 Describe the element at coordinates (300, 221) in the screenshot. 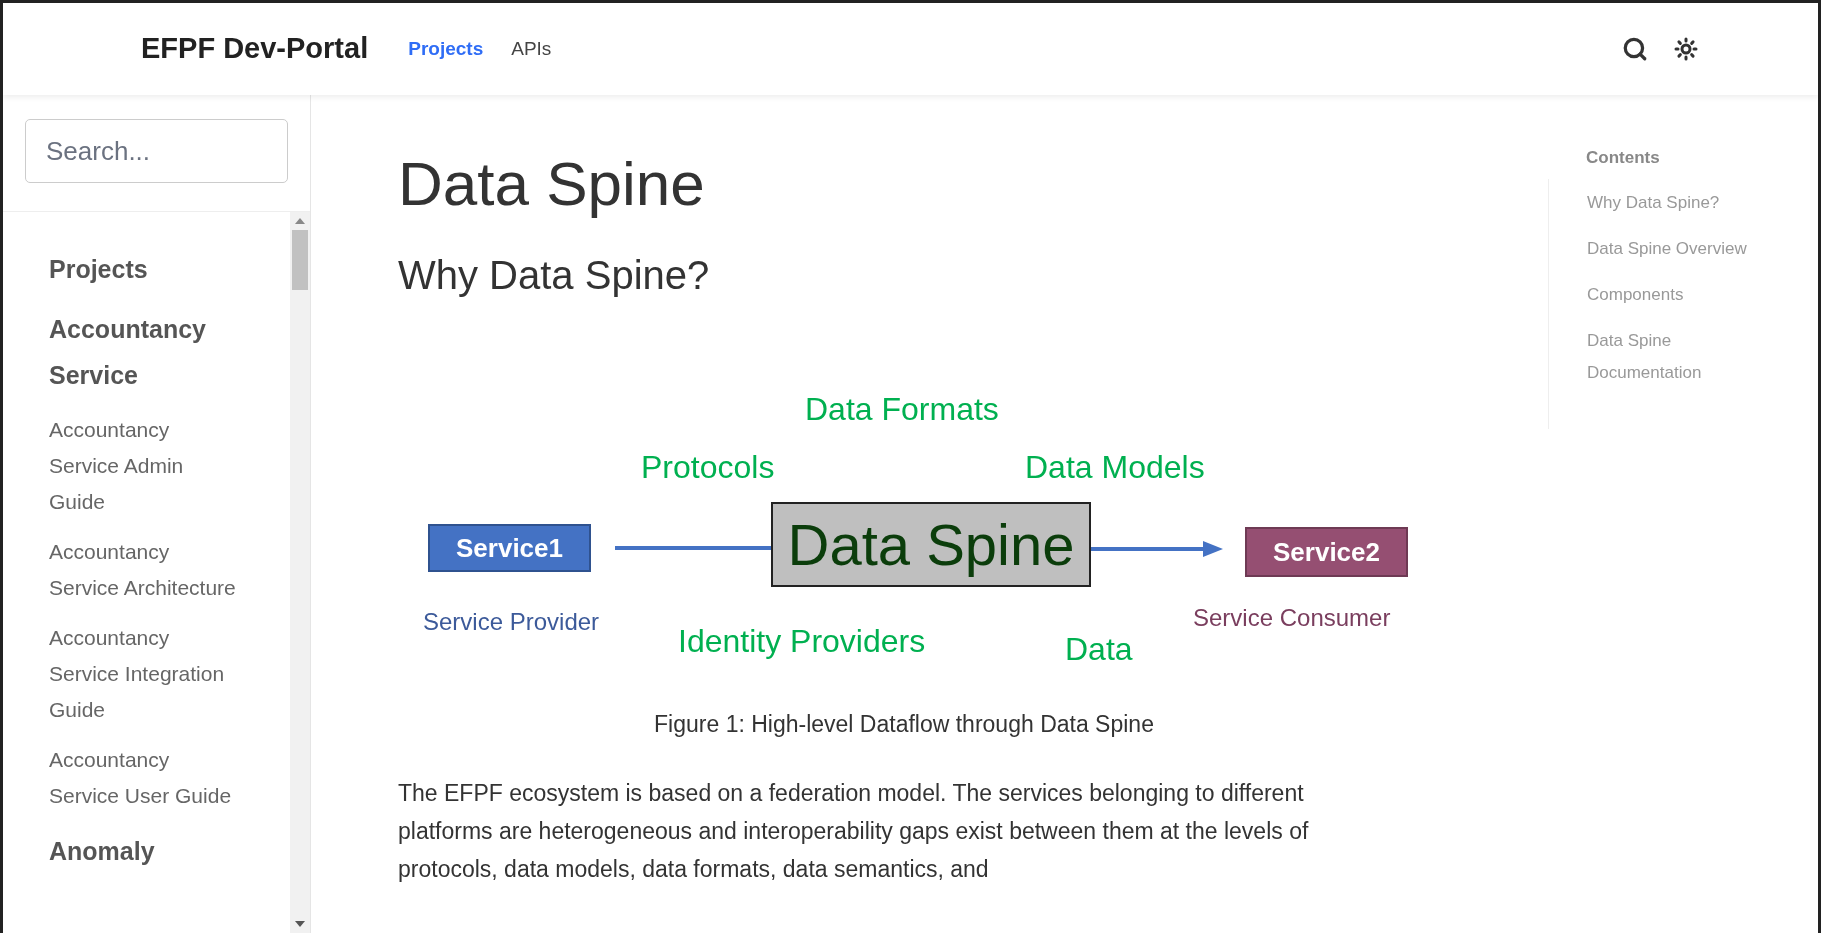

I see `scroll-up-icon` at that location.